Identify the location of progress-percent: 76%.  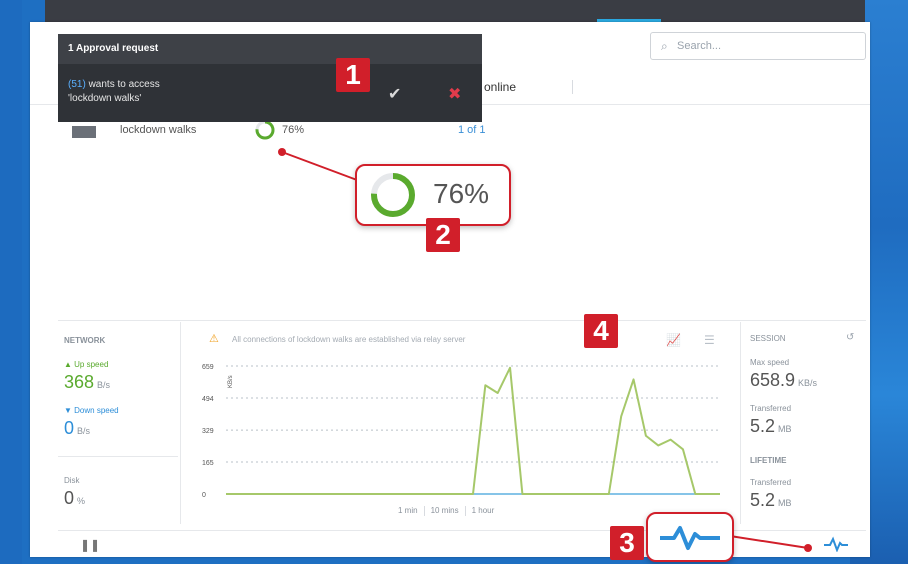
(293, 130).